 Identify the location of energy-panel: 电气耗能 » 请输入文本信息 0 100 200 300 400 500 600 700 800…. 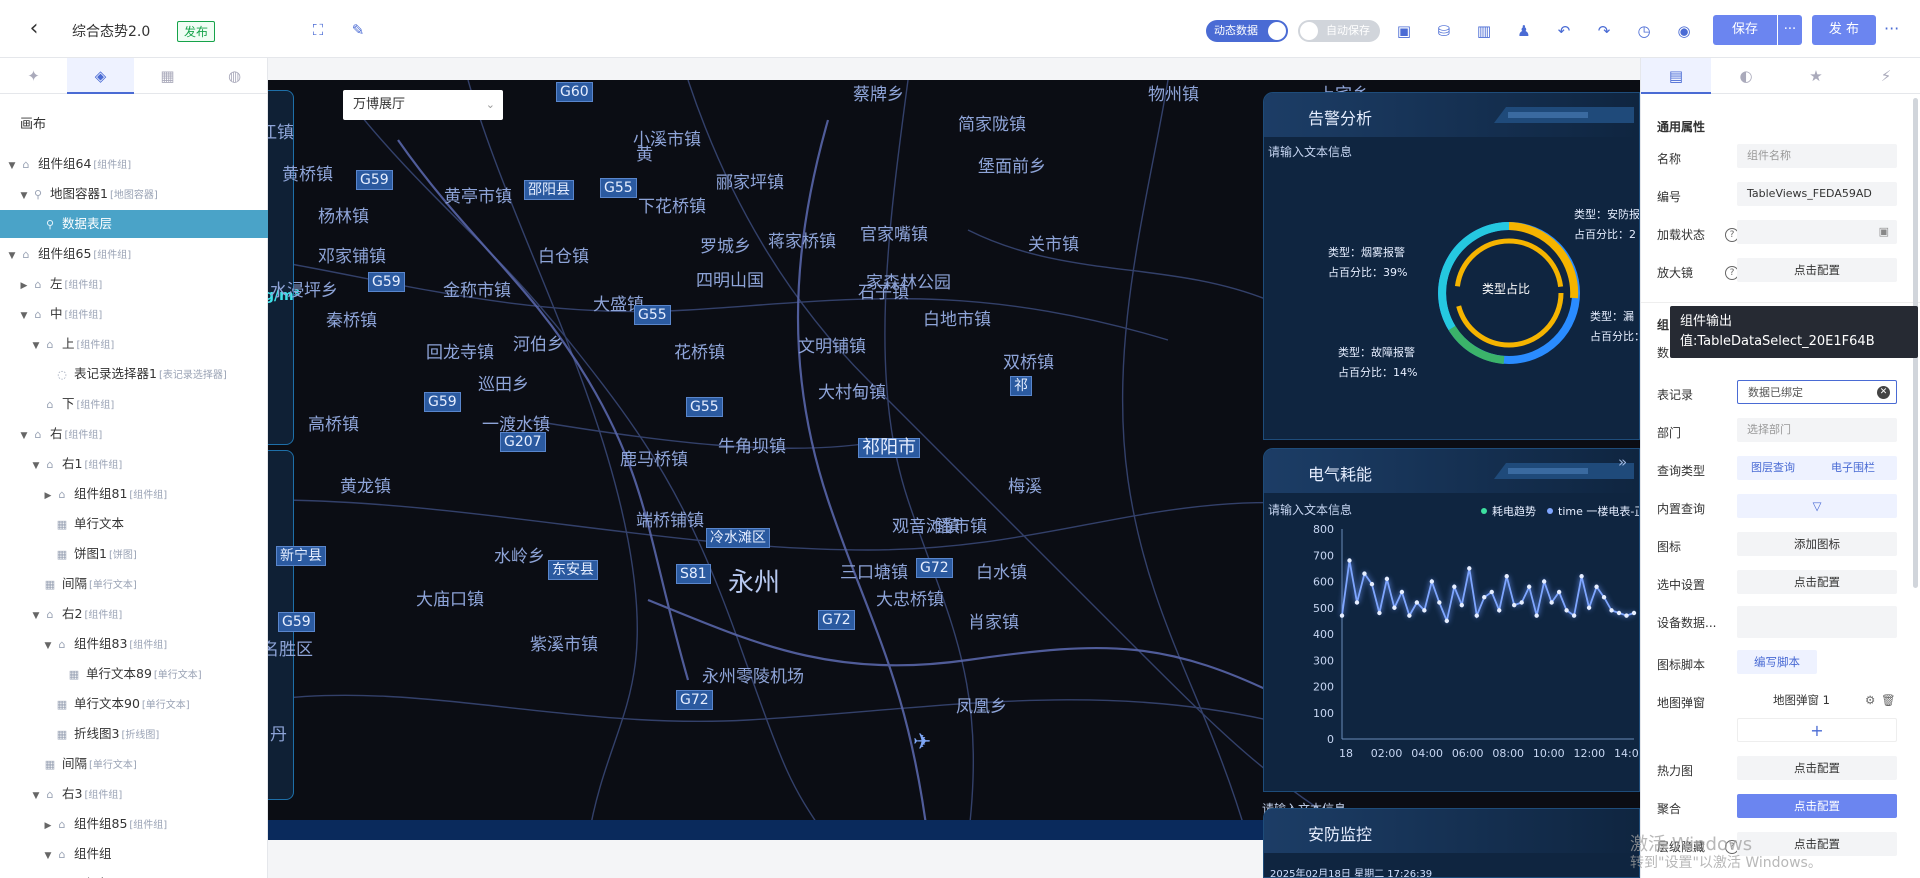
(1451, 620).